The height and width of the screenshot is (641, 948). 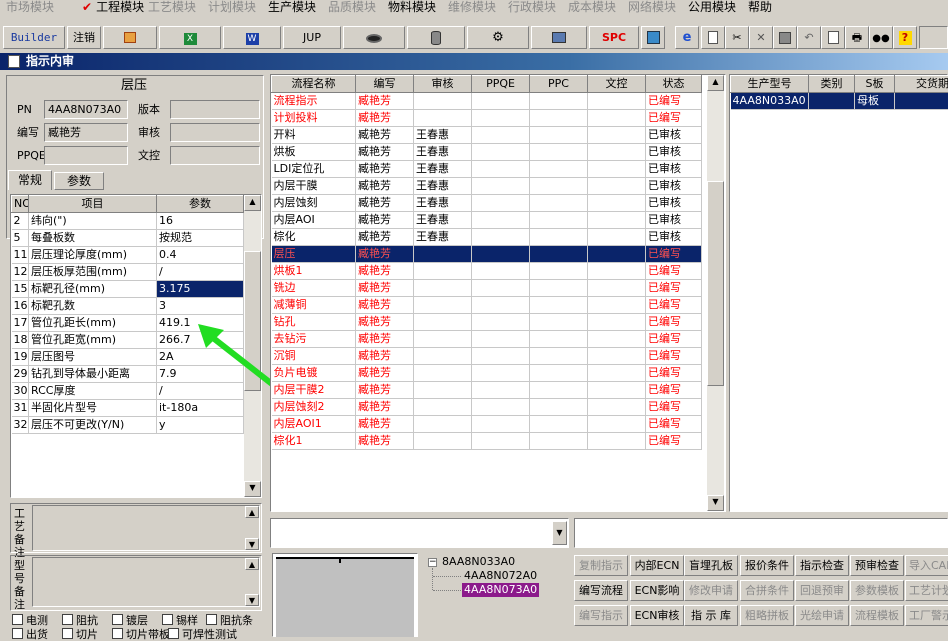 I want to click on doc-control-field, so click(x=215, y=155).